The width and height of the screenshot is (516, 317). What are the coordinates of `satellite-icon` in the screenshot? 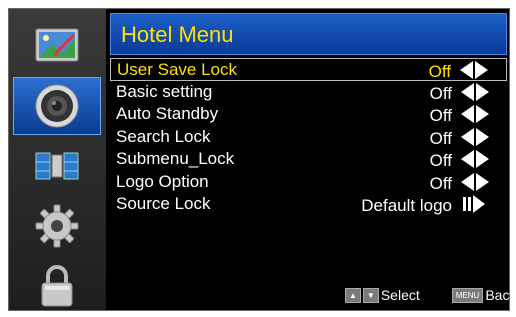 It's located at (57, 166).